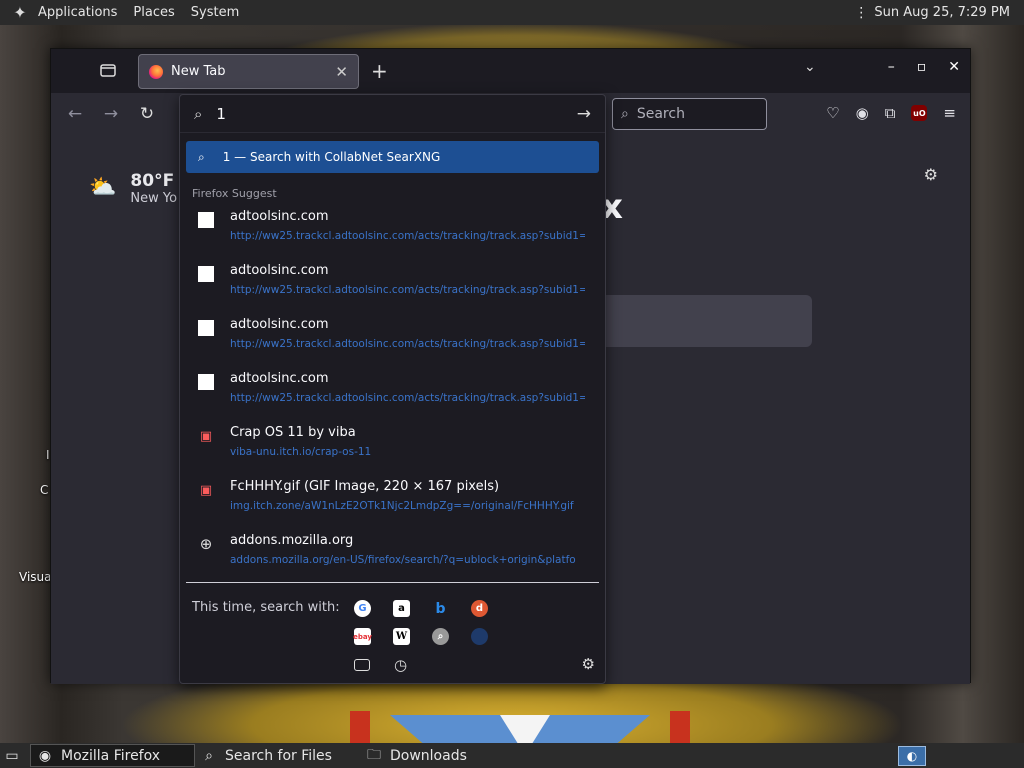  What do you see at coordinates (266, 607) in the screenshot?
I see `oneoff-label: This time, search with:` at bounding box center [266, 607].